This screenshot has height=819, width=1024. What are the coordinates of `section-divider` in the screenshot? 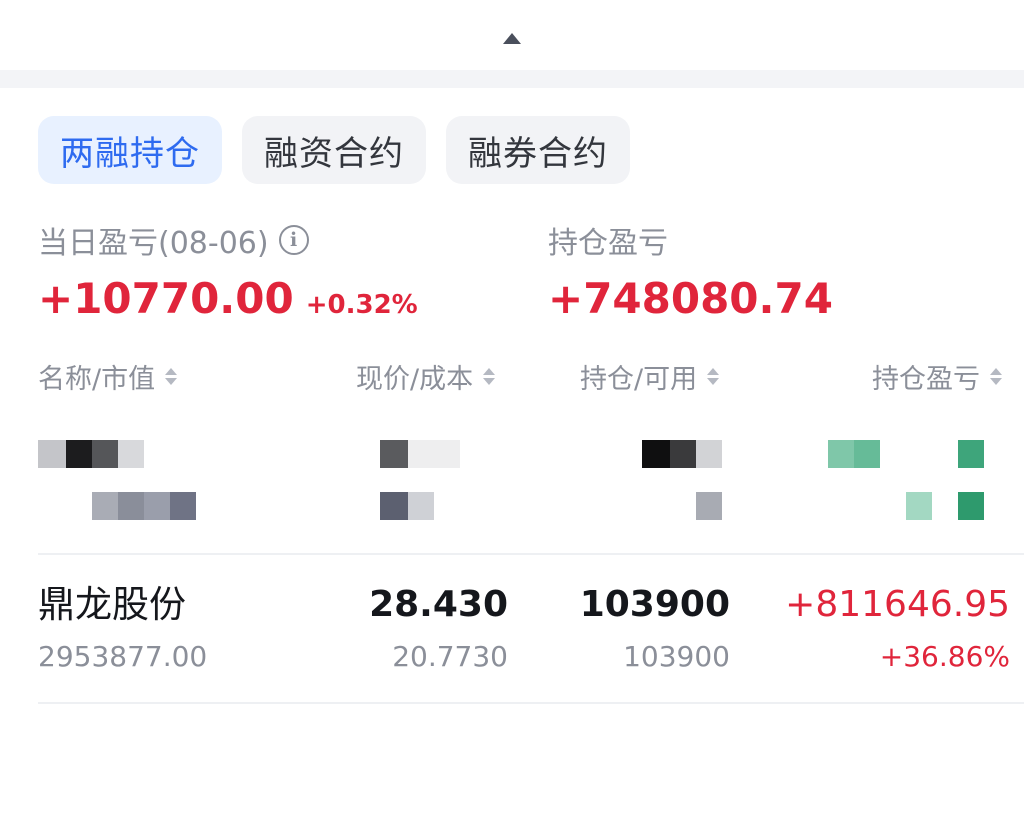 It's located at (512, 79).